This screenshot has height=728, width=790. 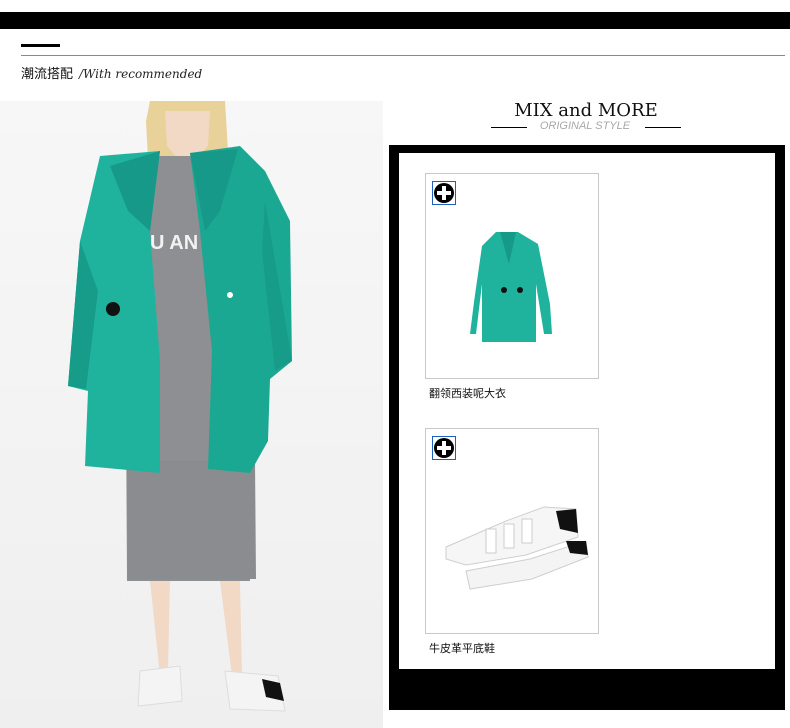 I want to click on product-card-sneaker, so click(x=512, y=531).